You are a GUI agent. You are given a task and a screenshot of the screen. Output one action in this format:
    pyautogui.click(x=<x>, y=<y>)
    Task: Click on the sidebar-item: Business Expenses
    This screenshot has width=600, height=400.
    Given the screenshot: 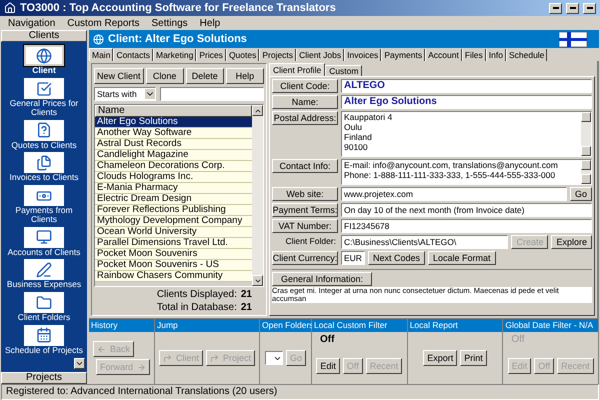 What is the action you would take?
    pyautogui.click(x=44, y=274)
    